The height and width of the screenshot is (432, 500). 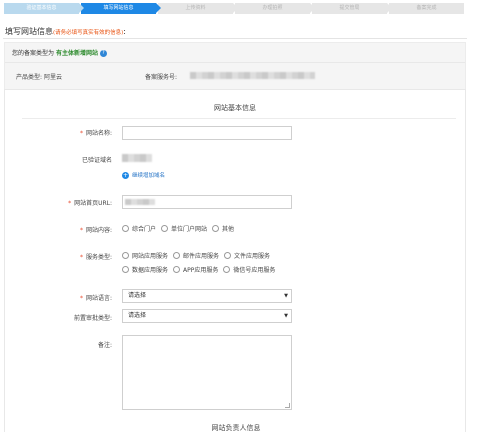 What do you see at coordinates (137, 158) in the screenshot?
I see `verified-domain-redacted` at bounding box center [137, 158].